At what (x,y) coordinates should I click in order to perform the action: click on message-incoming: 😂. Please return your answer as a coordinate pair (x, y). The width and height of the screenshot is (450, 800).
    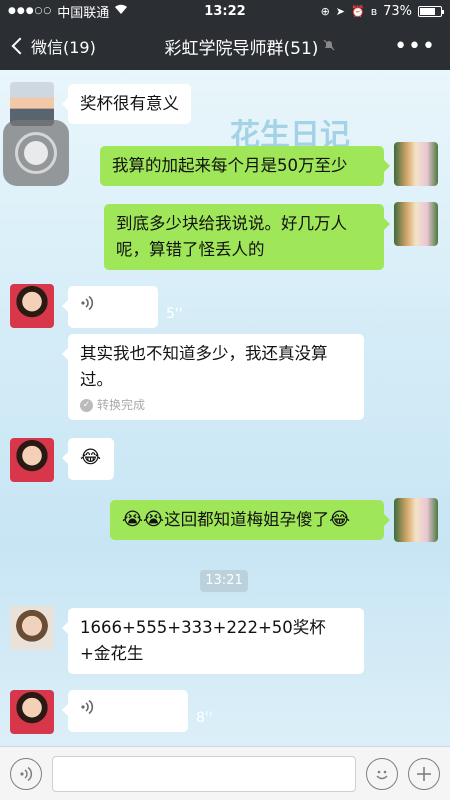
    Looking at the image, I should click on (88, 459).